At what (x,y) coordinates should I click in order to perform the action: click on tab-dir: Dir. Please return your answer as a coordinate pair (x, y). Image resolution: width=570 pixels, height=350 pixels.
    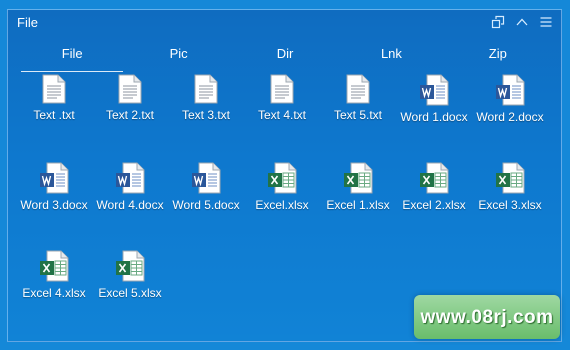
    Looking at the image, I should click on (285, 57).